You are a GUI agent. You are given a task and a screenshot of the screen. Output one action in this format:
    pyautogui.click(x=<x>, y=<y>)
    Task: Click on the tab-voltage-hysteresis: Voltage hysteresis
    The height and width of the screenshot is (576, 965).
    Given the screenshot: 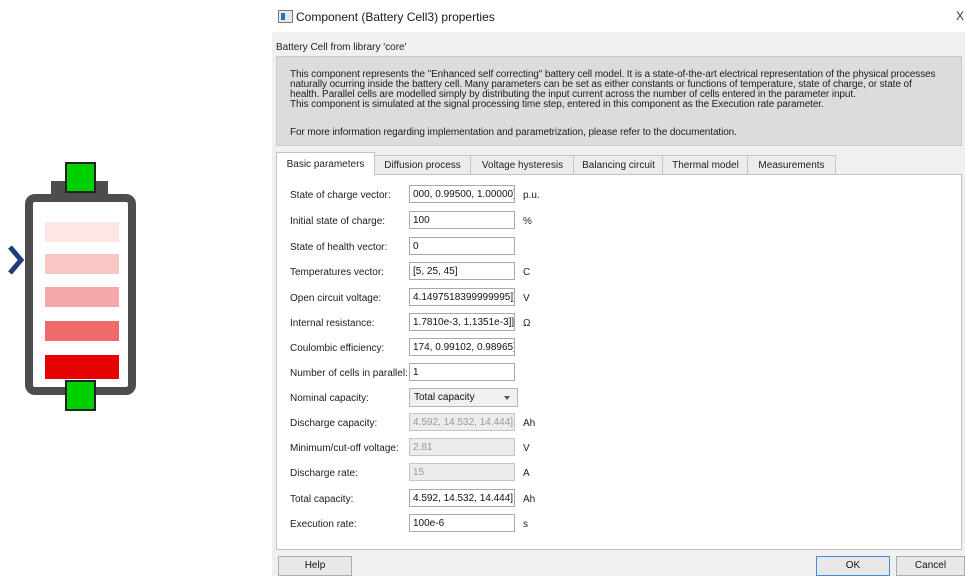 What is the action you would take?
    pyautogui.click(x=522, y=165)
    